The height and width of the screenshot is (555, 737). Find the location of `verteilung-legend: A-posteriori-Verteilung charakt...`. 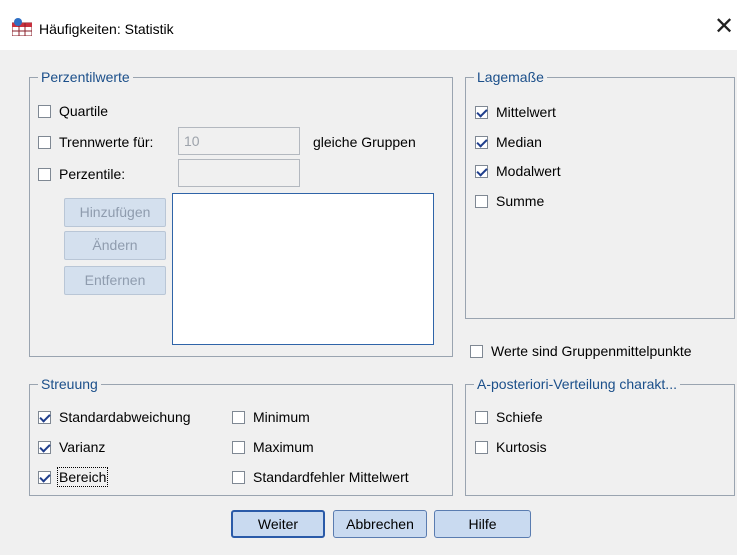

verteilung-legend: A-posteriori-Verteilung charakt... is located at coordinates (577, 384).